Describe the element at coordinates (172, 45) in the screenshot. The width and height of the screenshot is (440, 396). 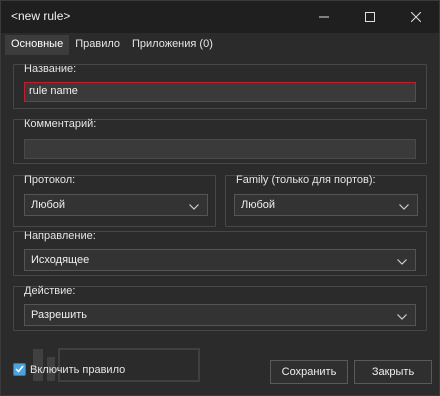
I see `tab-applications: Приложения (0)` at that location.